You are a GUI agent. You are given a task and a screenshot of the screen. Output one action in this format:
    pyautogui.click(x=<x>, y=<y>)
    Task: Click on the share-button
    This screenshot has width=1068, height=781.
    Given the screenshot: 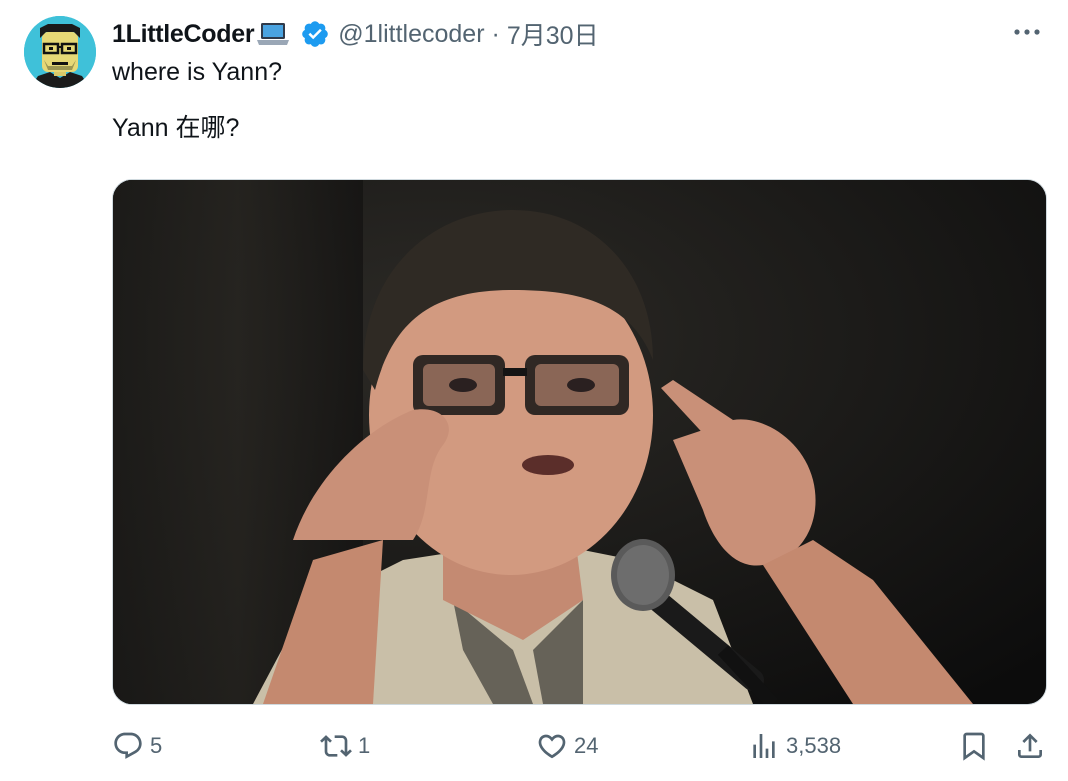 What is the action you would take?
    pyautogui.click(x=1030, y=746)
    